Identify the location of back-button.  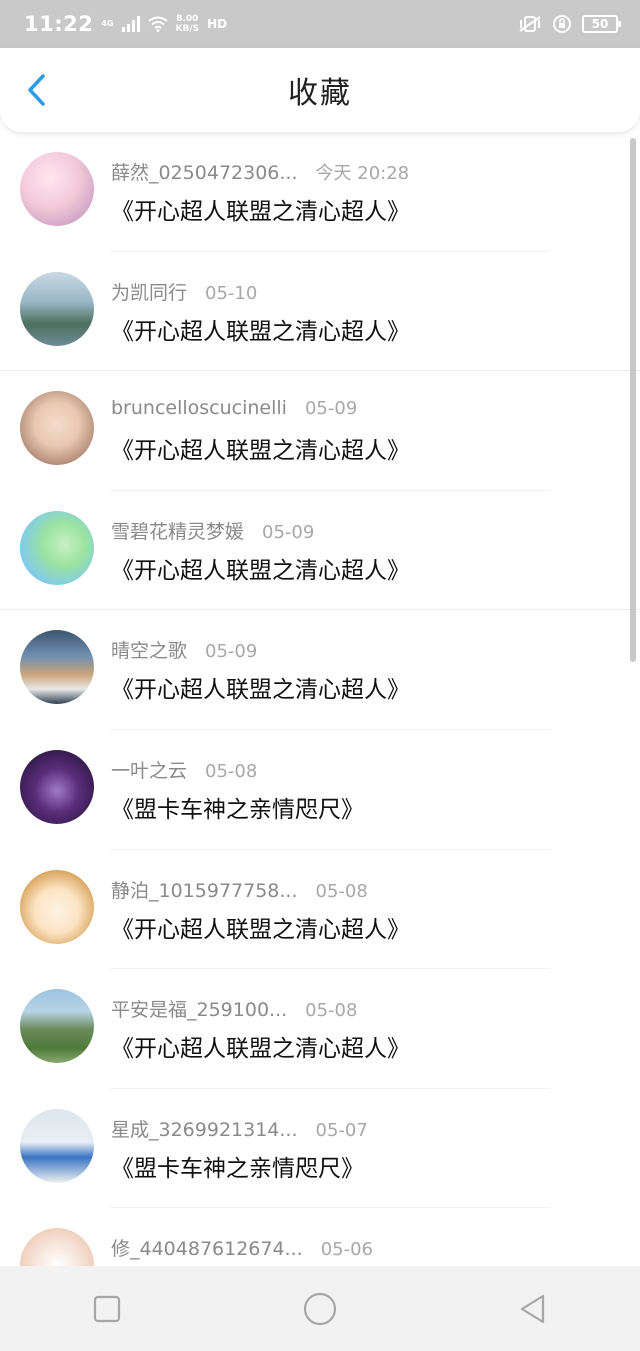
(36, 90).